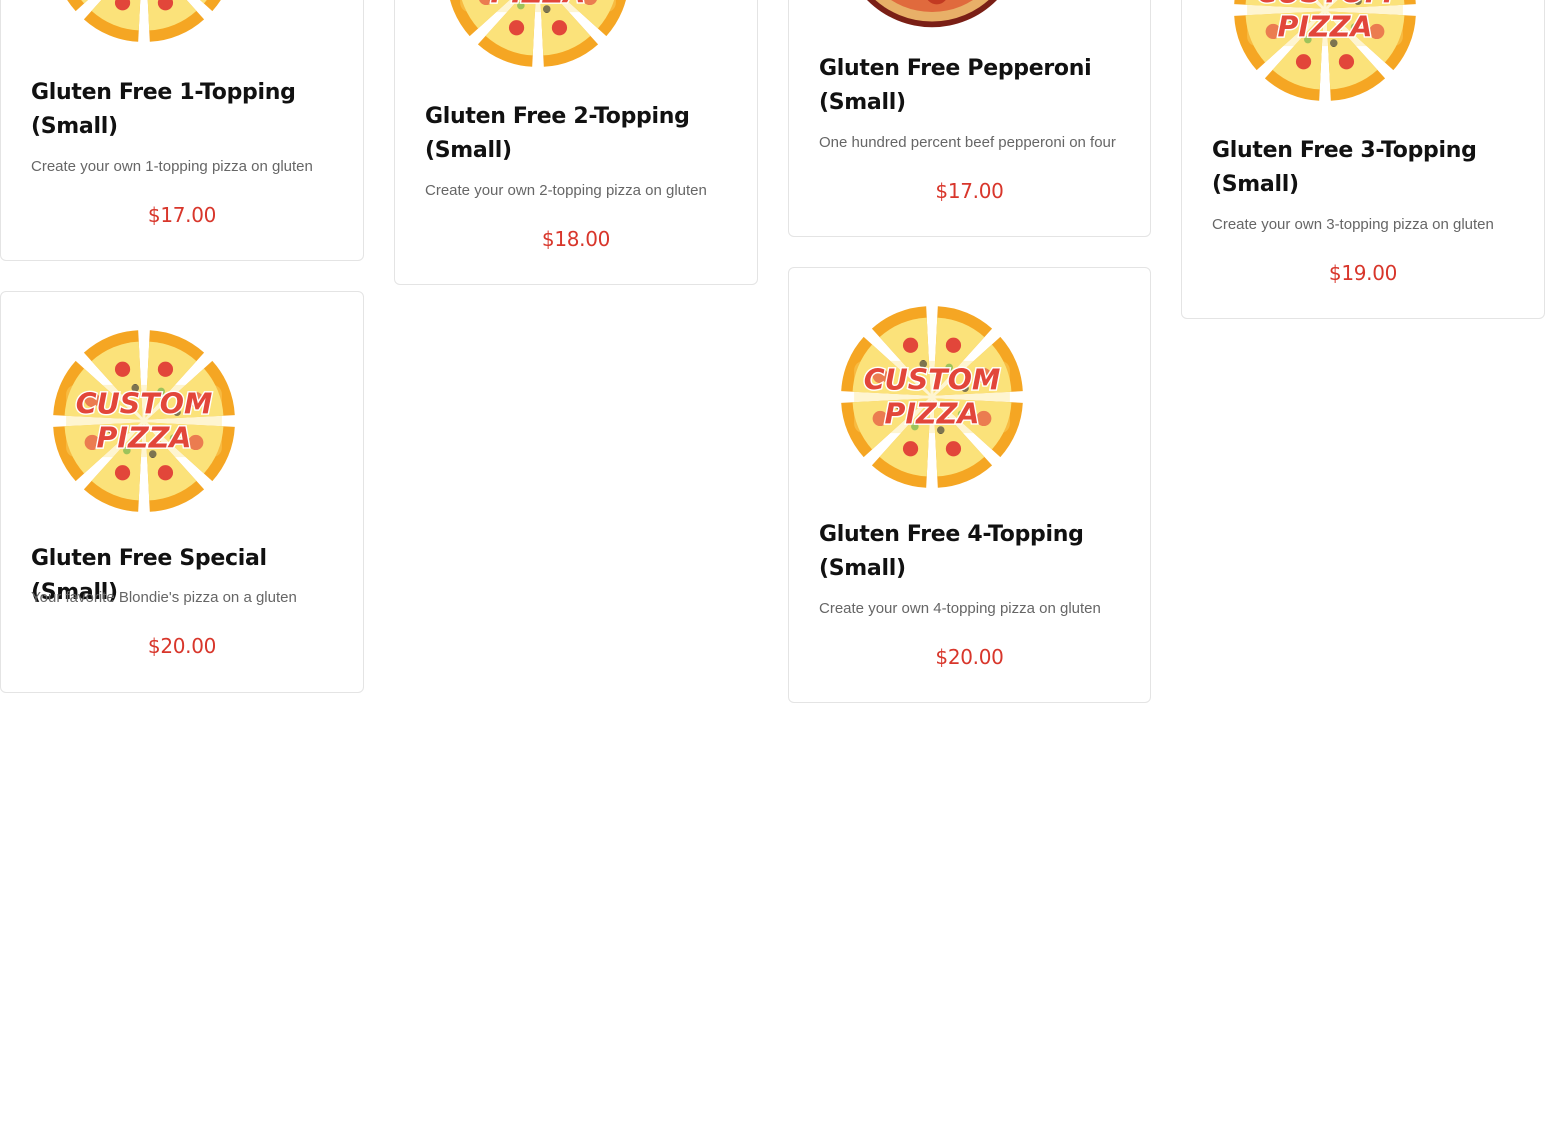  I want to click on product-image: CUSTOM PIZZA, so click(1325, 52).